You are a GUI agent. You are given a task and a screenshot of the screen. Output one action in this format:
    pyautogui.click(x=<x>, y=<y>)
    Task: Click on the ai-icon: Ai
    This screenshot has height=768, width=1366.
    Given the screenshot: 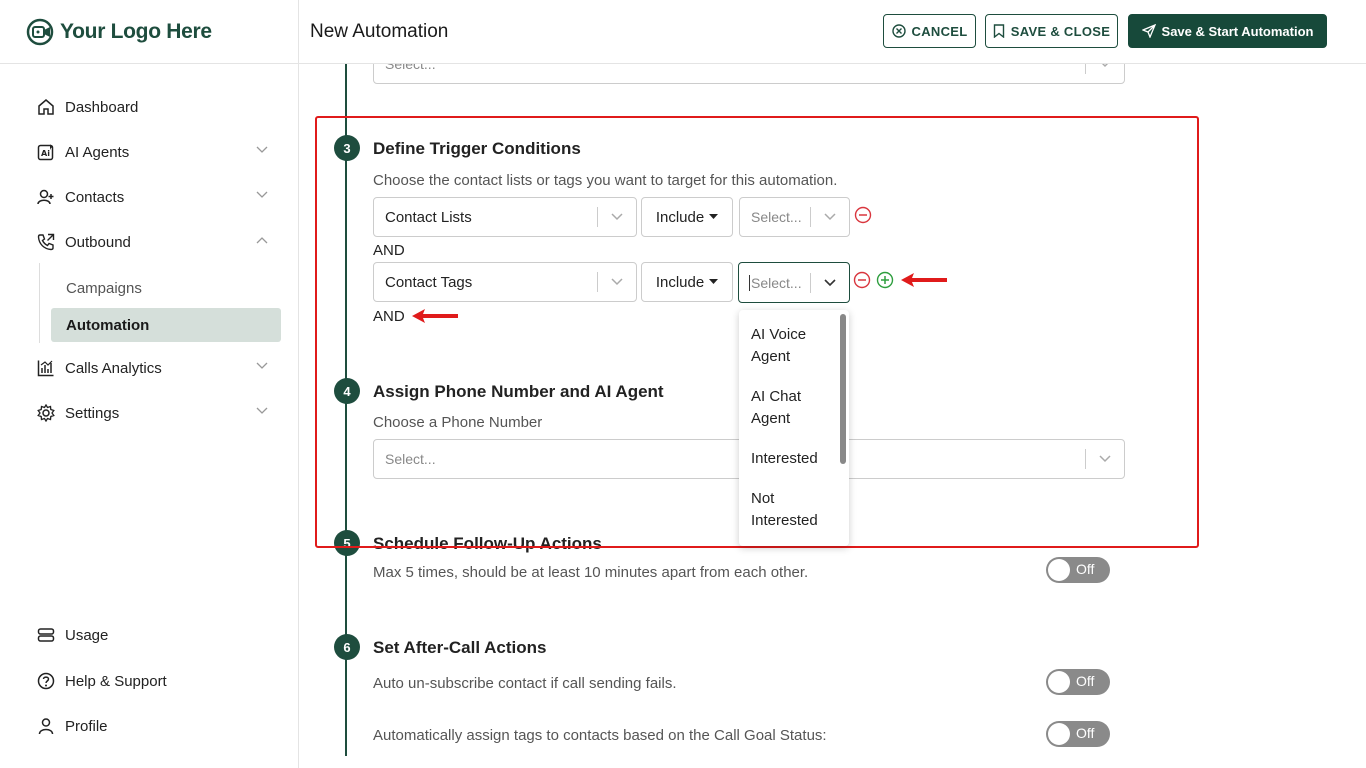 What is the action you would take?
    pyautogui.click(x=46, y=152)
    